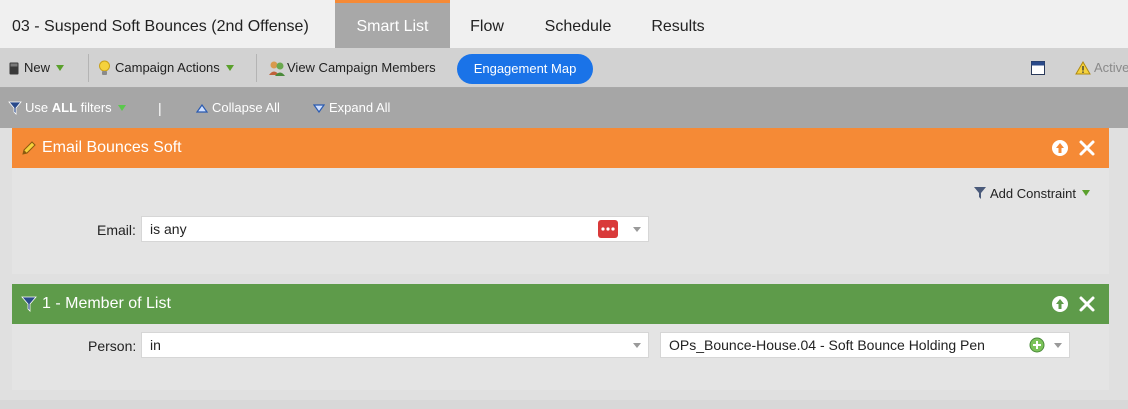  Describe the element at coordinates (29, 148) in the screenshot. I see `pencil-icon` at that location.